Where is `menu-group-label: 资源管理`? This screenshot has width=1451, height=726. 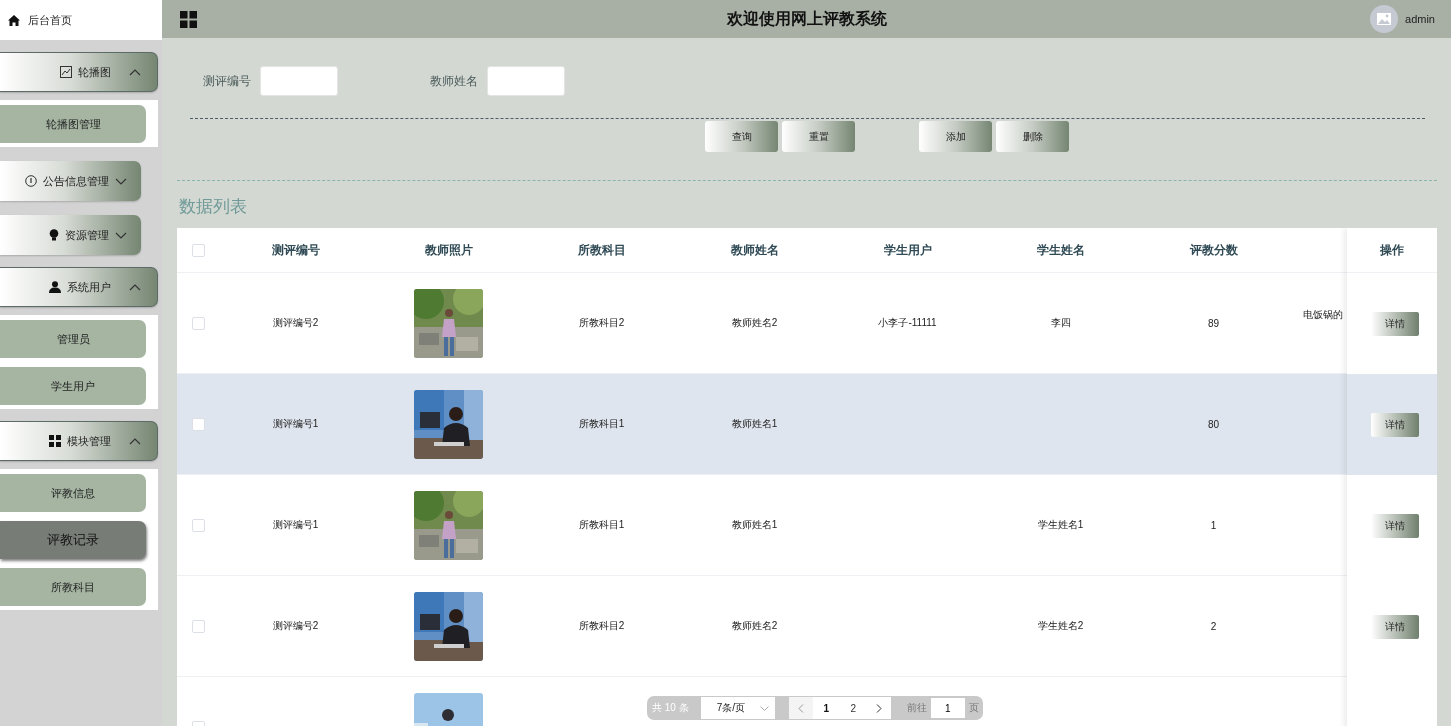 menu-group-label: 资源管理 is located at coordinates (87, 235).